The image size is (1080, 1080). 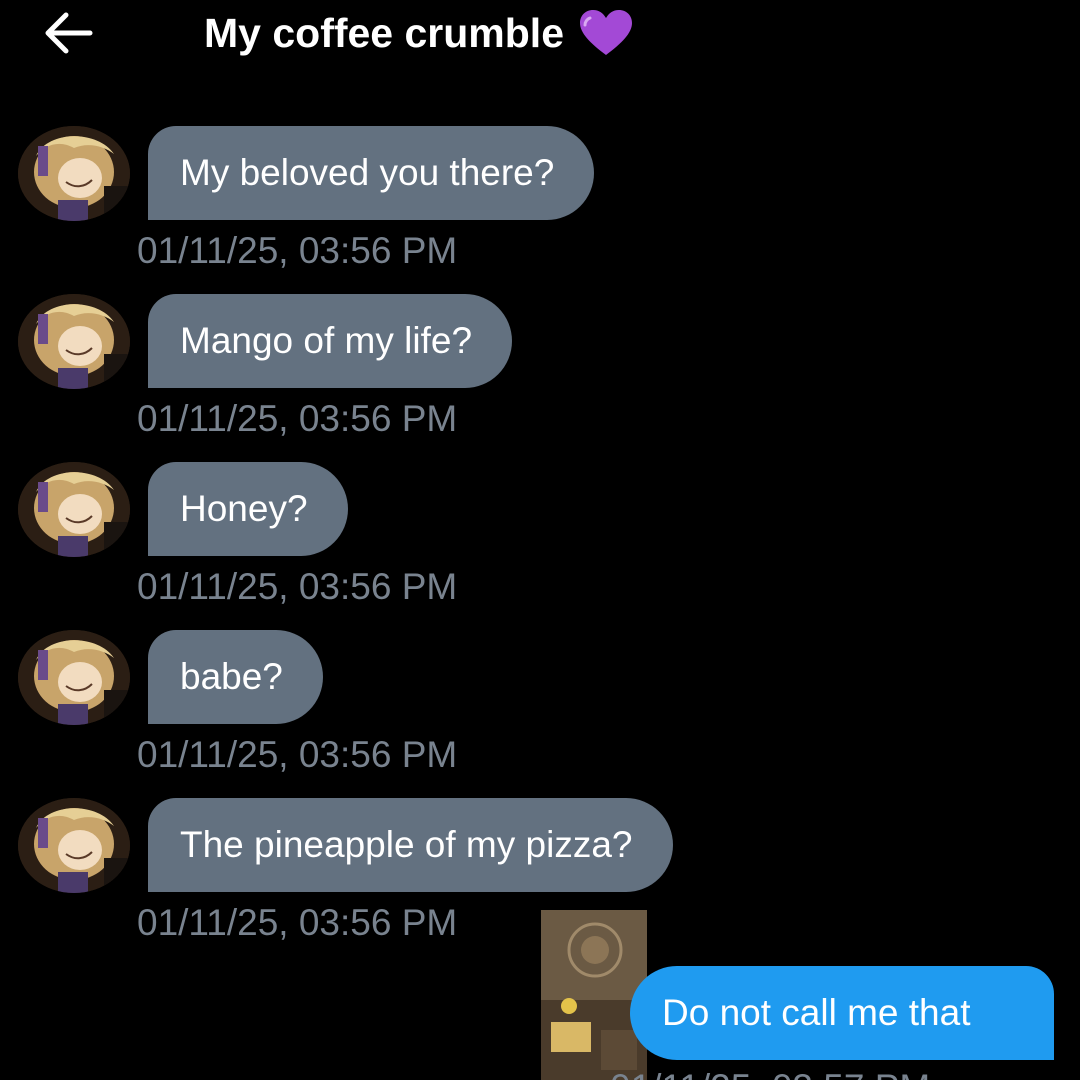 What do you see at coordinates (330, 341) in the screenshot?
I see `incoming-message-bubble: Mango of my life?` at bounding box center [330, 341].